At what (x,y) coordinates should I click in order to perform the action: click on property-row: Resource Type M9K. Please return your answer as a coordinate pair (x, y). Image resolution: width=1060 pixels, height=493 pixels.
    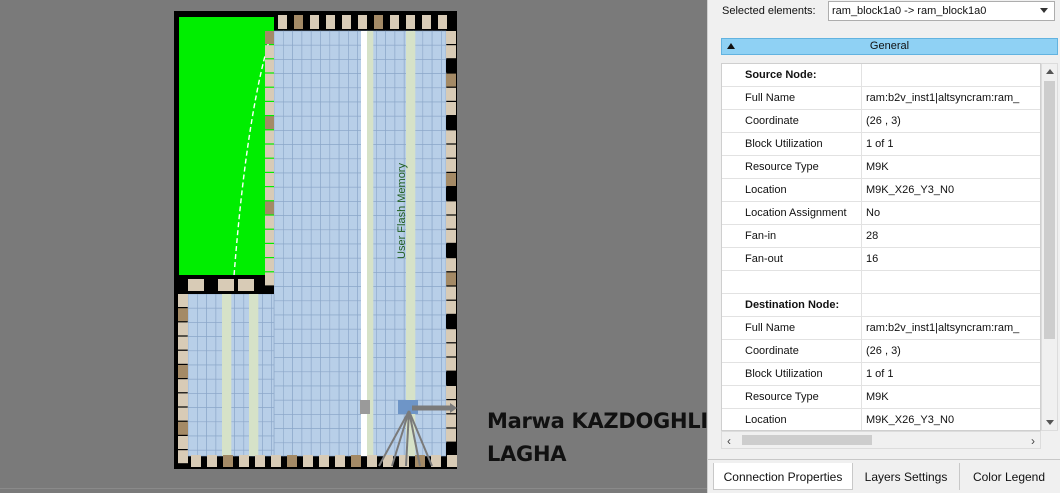
    Looking at the image, I should click on (881, 397).